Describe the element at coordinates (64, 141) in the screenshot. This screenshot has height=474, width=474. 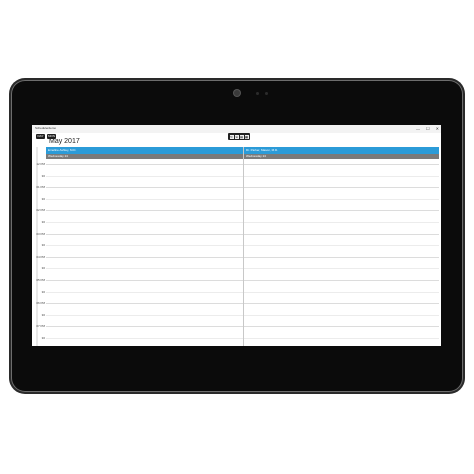
I see `month-title: May 2017` at that location.